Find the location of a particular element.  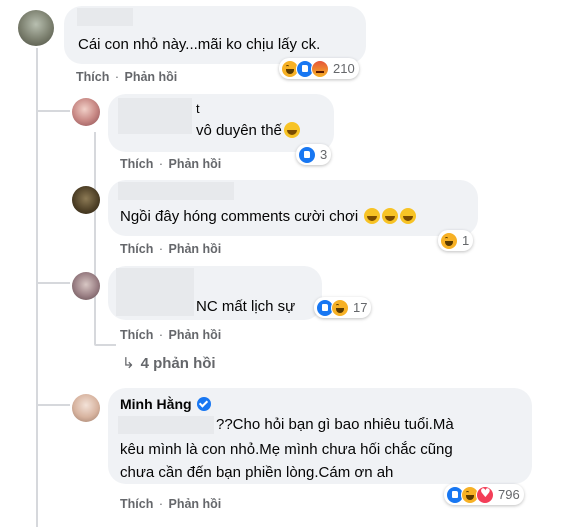

mentioned-name is located at coordinates (166, 425).